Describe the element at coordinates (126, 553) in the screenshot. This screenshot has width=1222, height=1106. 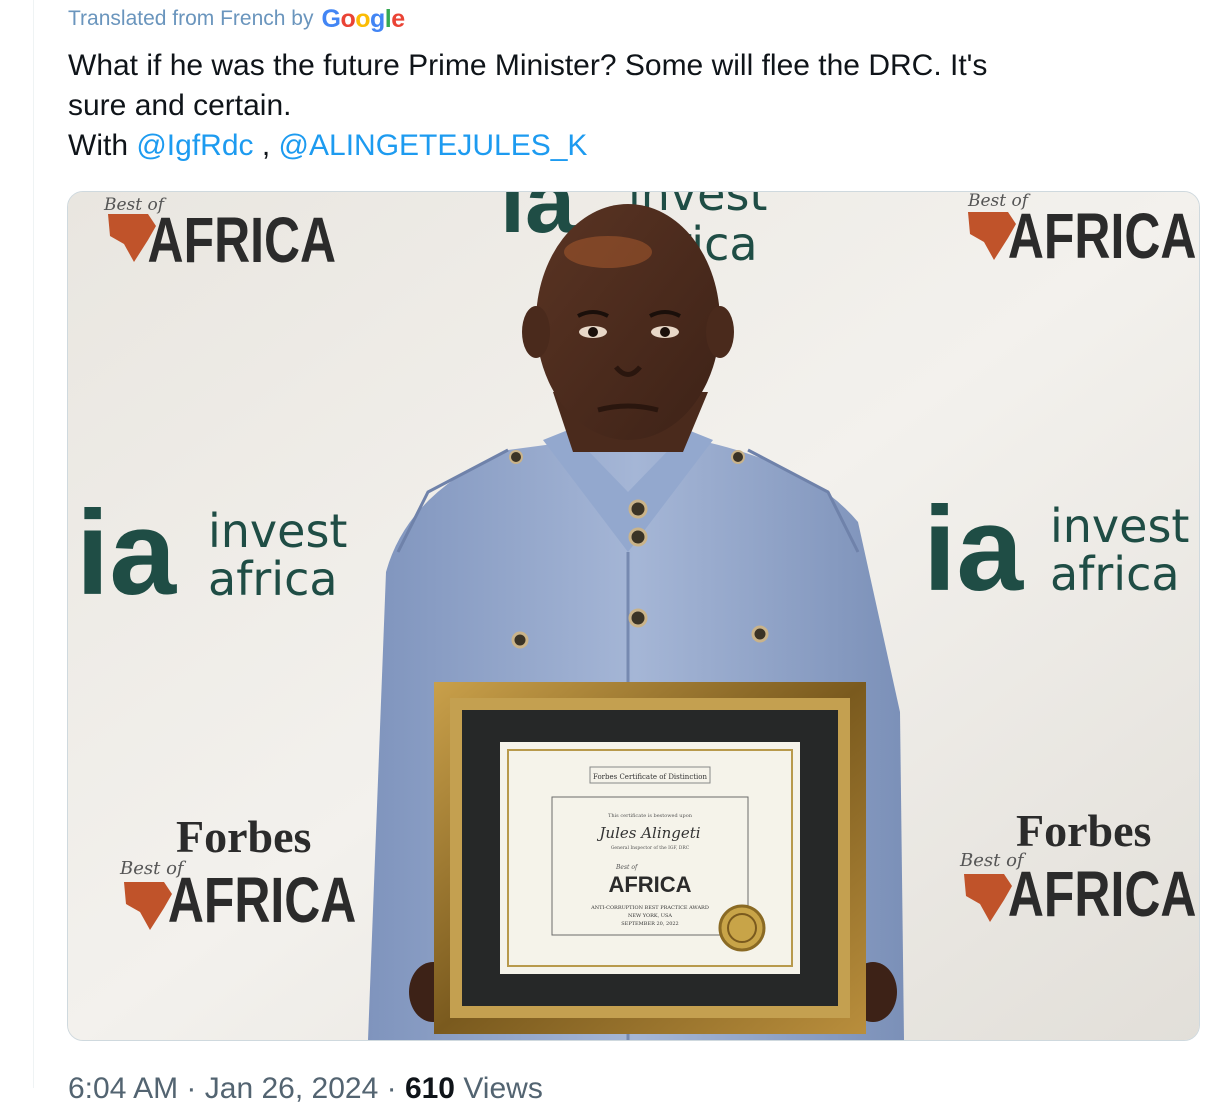
I see `ia-logo-middle-left: ia` at that location.